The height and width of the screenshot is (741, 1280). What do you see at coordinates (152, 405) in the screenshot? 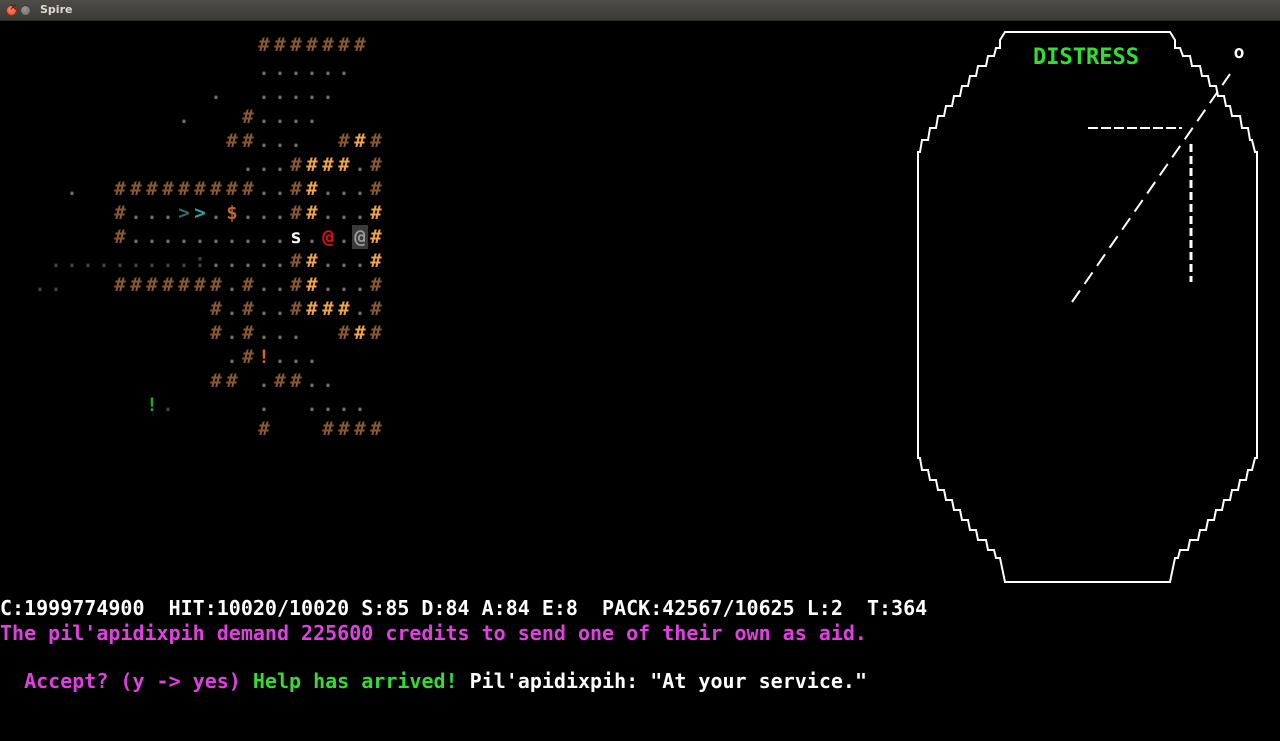
I see `item-icon: !` at bounding box center [152, 405].